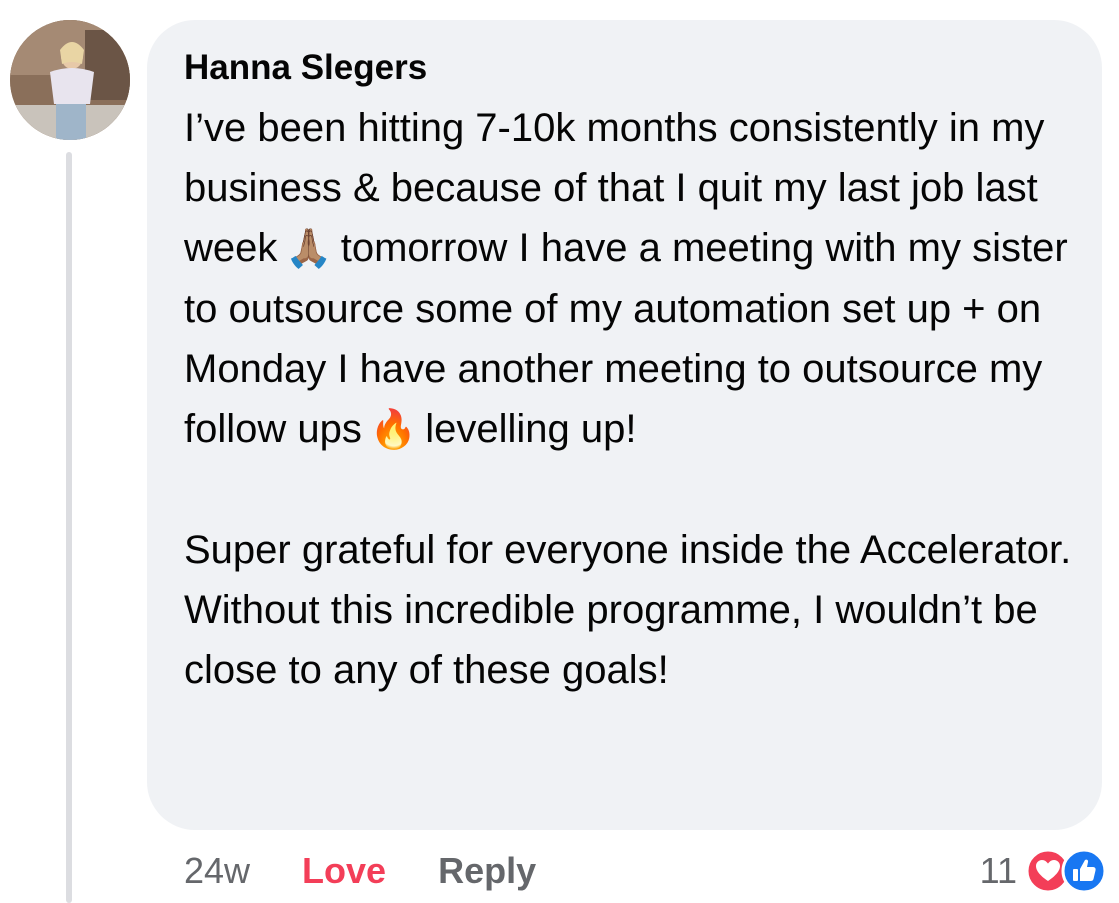 Image resolution: width=1119 pixels, height=903 pixels. I want to click on comment-actions: 24w Love Reply, so click(360, 871).